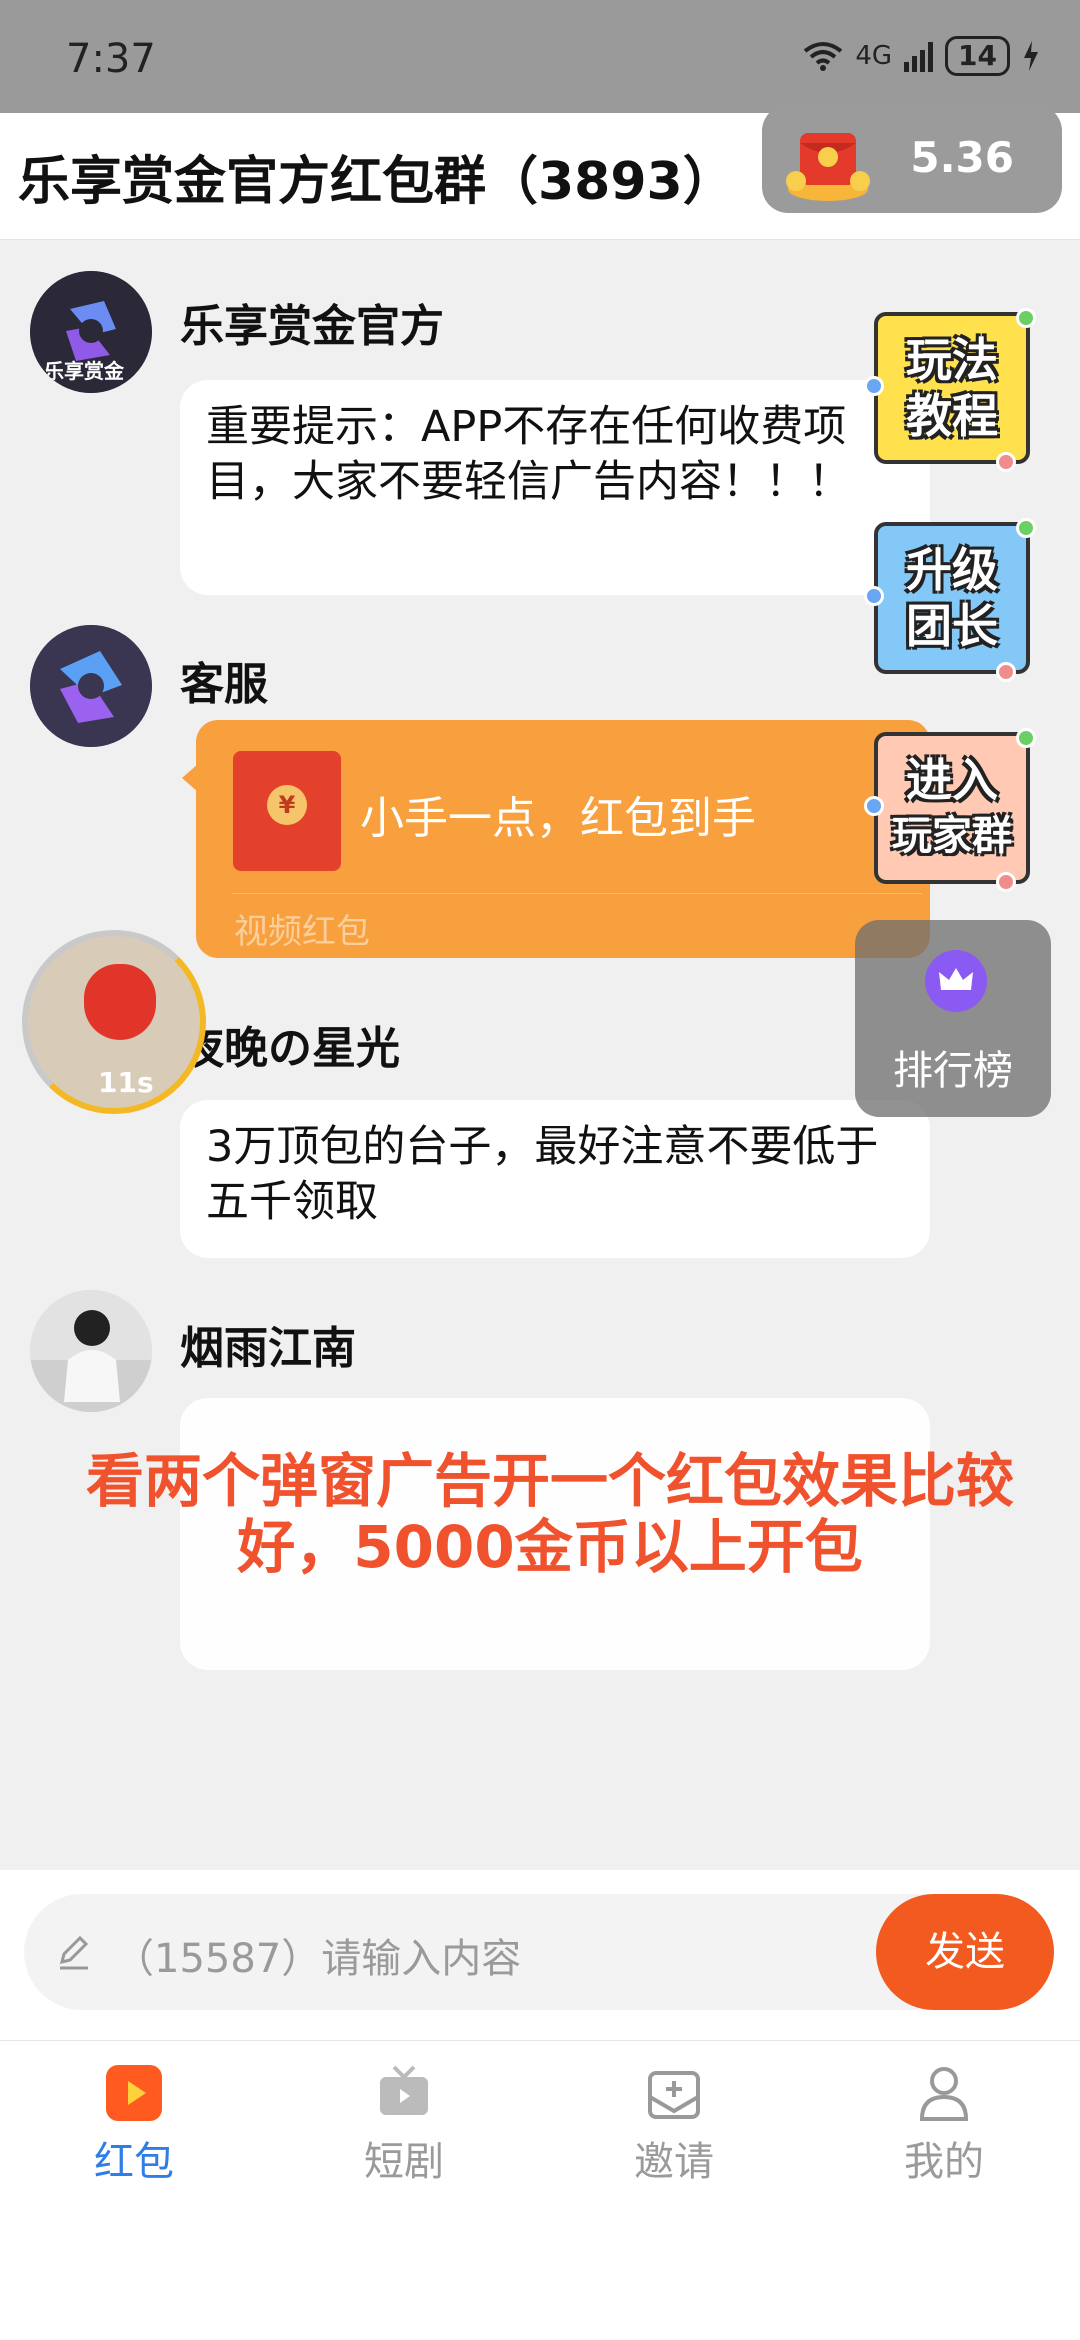 This screenshot has height=2340, width=1080. What do you see at coordinates (134, 2125) in the screenshot?
I see `nav-red-packet: 红包` at bounding box center [134, 2125].